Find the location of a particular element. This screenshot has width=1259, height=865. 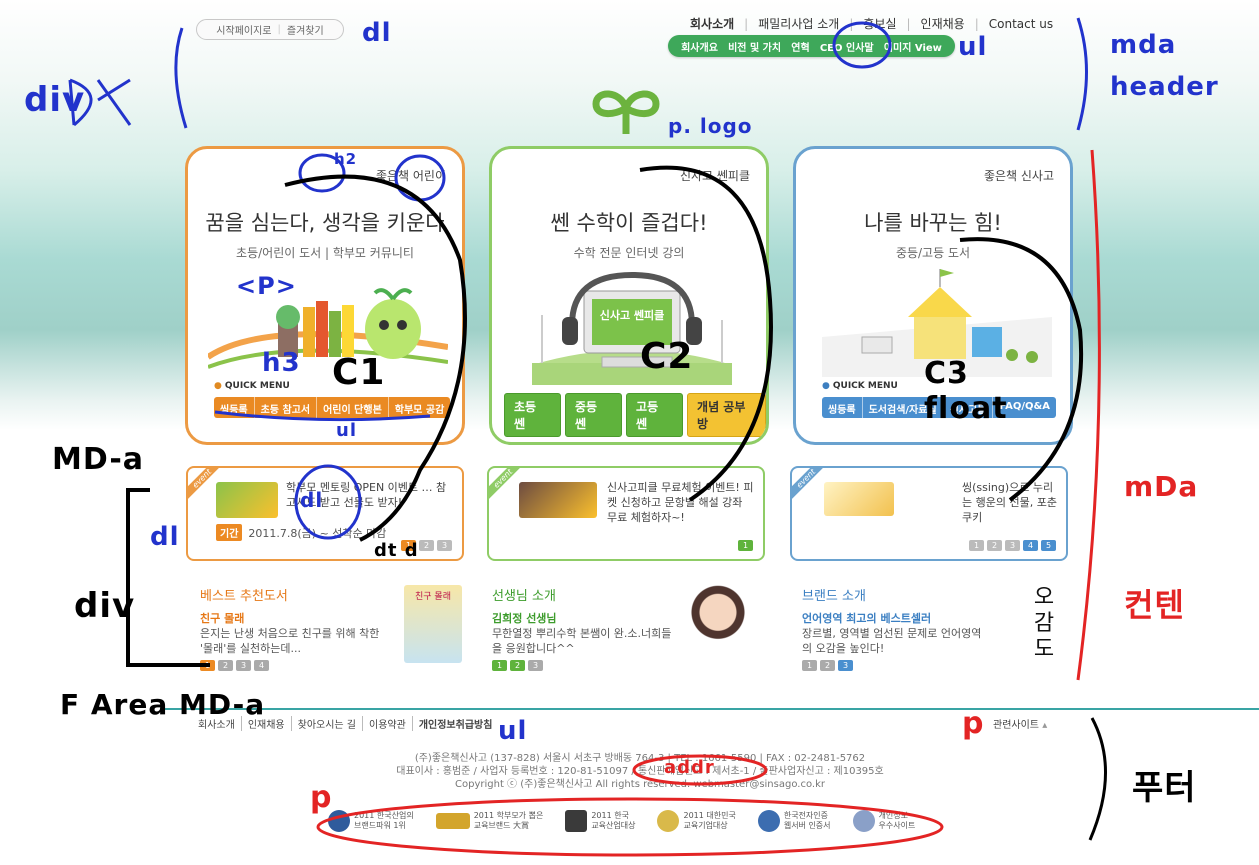

subnav-vision: 비전 및 가치 is located at coordinates (754, 46).